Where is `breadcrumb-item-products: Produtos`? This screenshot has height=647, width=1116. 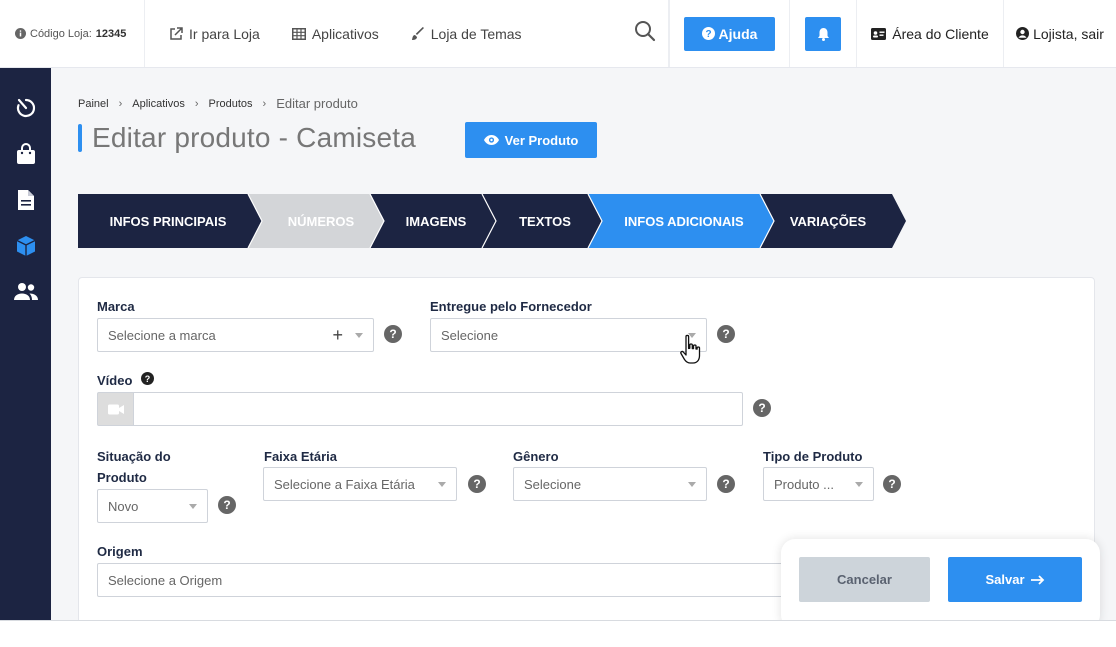 breadcrumb-item-products: Produtos is located at coordinates (231, 104).